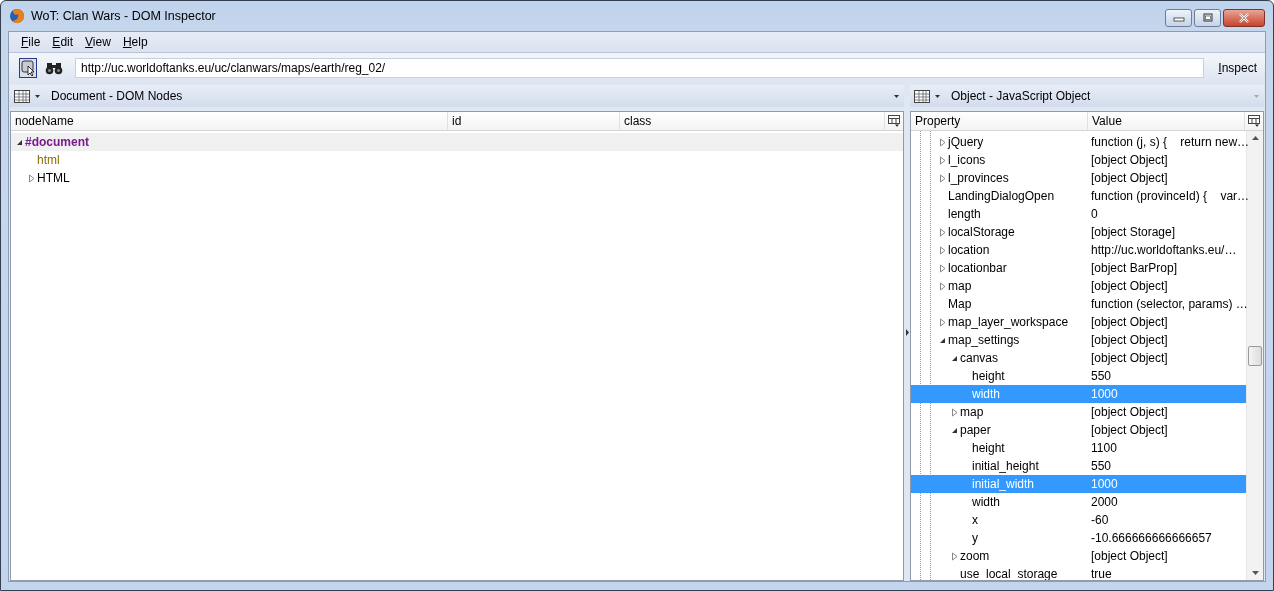  I want to click on url-field: http://uc.worldoftanks.eu/uc/clanwars/maps/earth/reg_02/, so click(640, 68).